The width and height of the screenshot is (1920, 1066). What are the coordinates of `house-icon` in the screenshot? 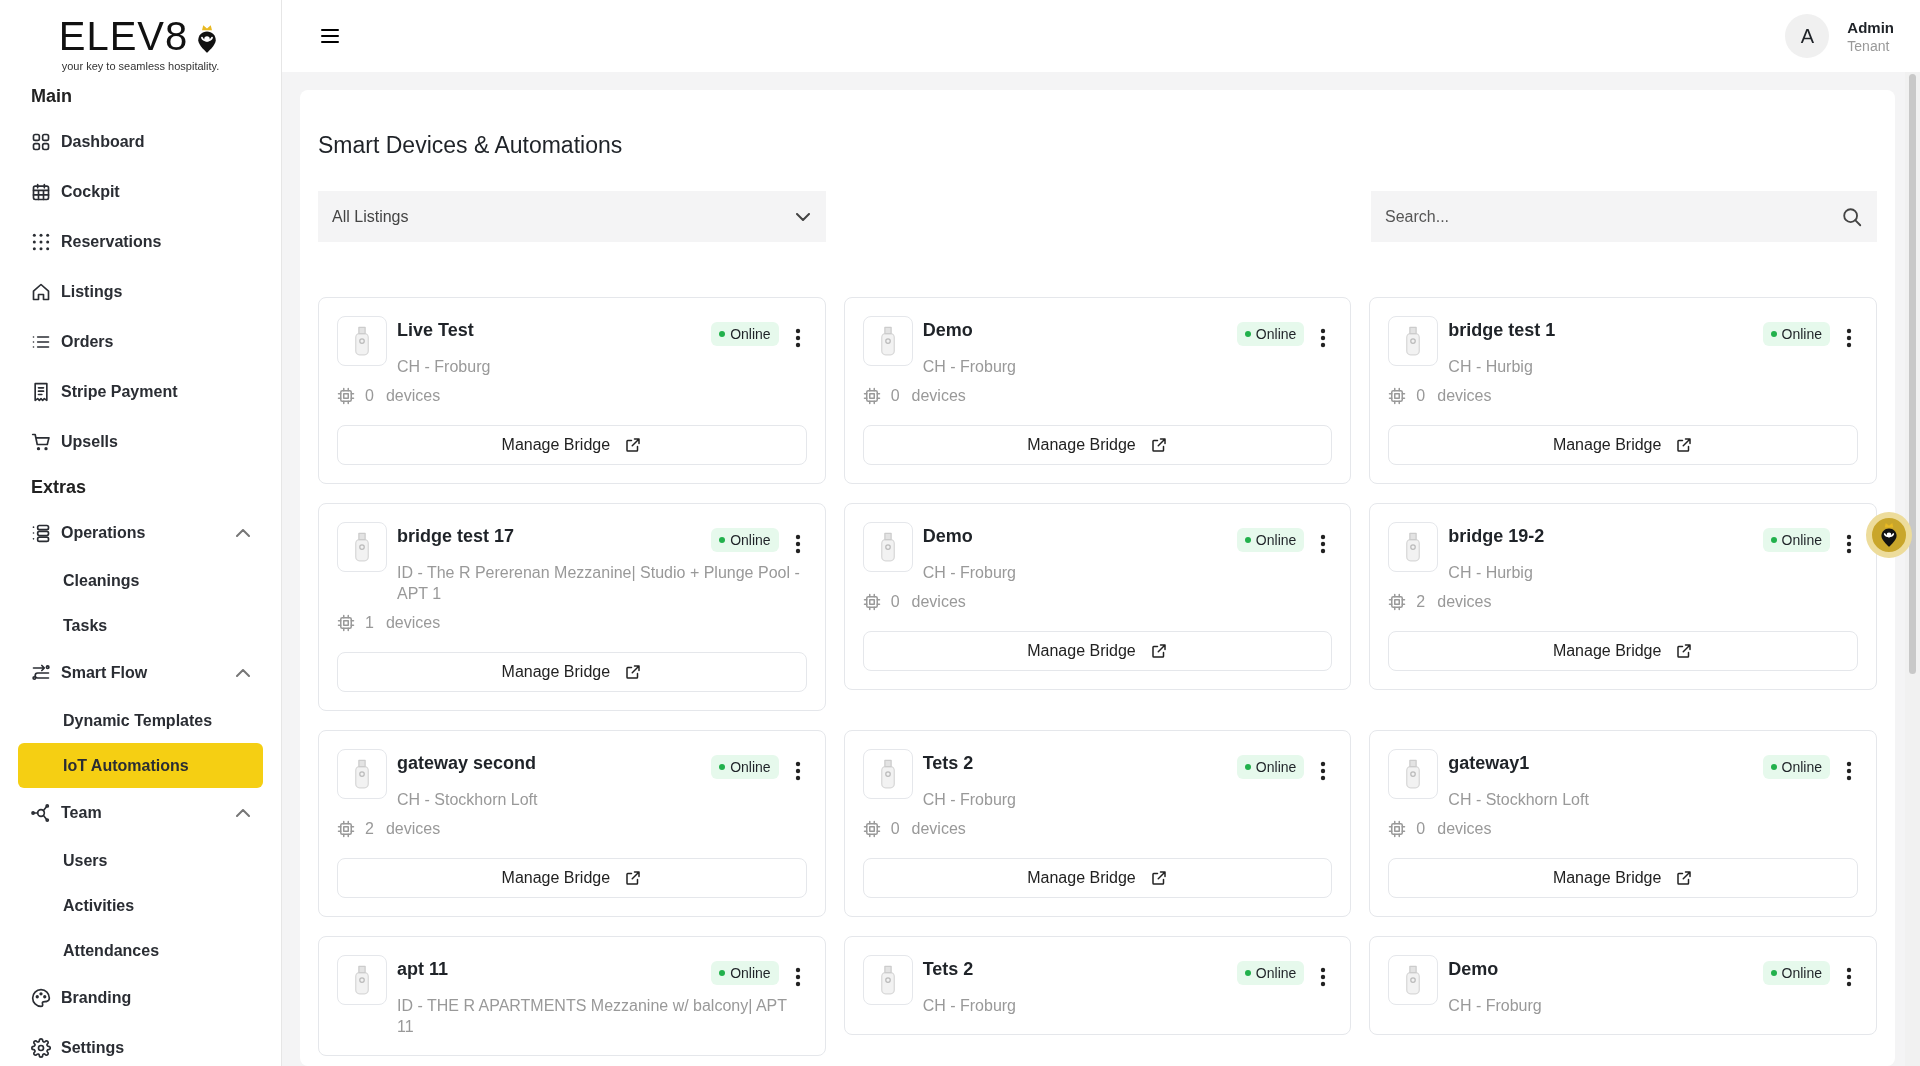 It's located at (41, 292).